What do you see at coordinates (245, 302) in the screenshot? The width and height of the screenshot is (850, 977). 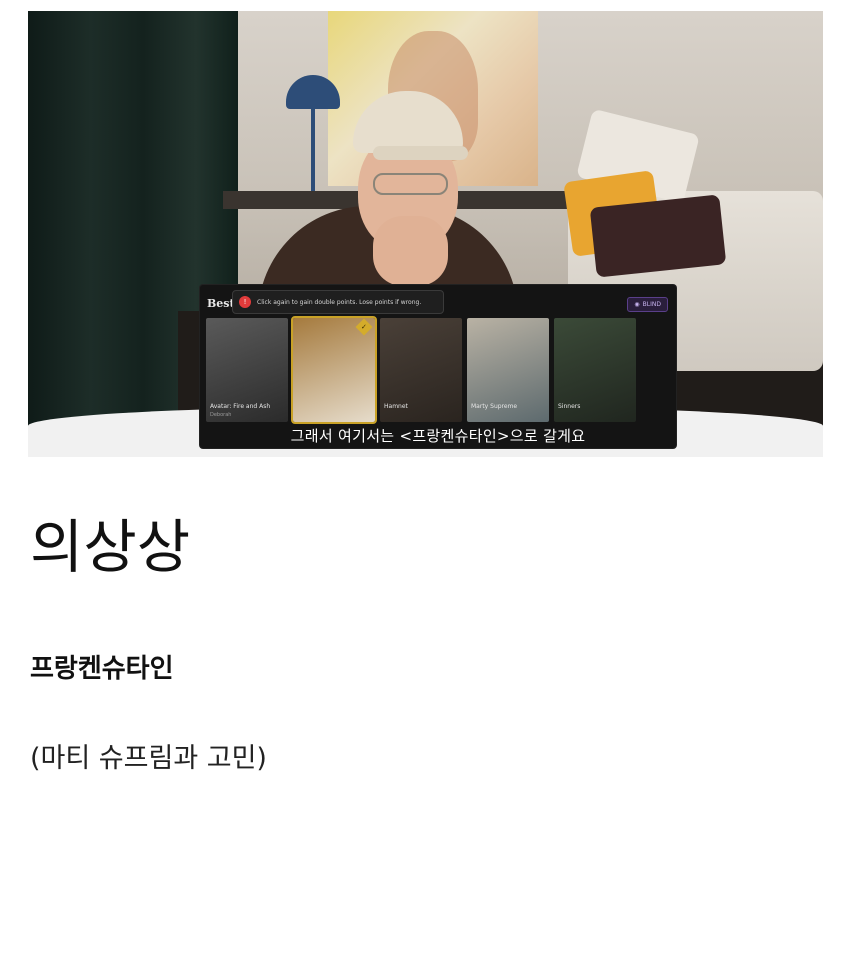 I see `alert-icon: !` at bounding box center [245, 302].